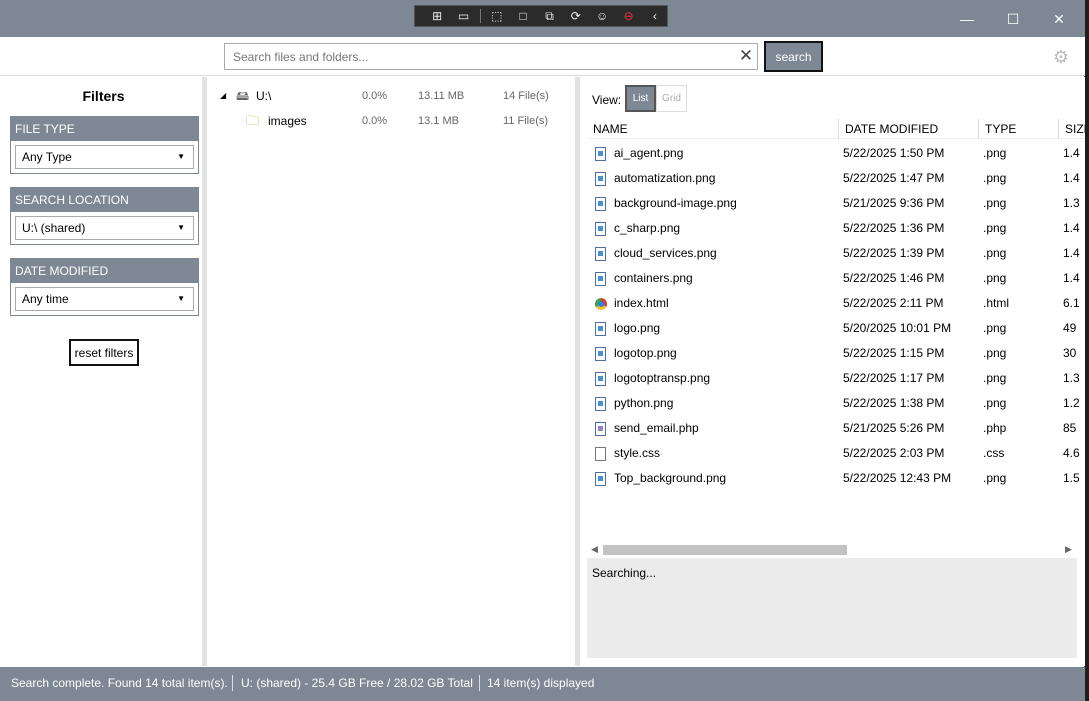  What do you see at coordinates (836, 403) in the screenshot?
I see `table-row: python.png 5/22/2025 1:38 PM .png 1.2` at bounding box center [836, 403].